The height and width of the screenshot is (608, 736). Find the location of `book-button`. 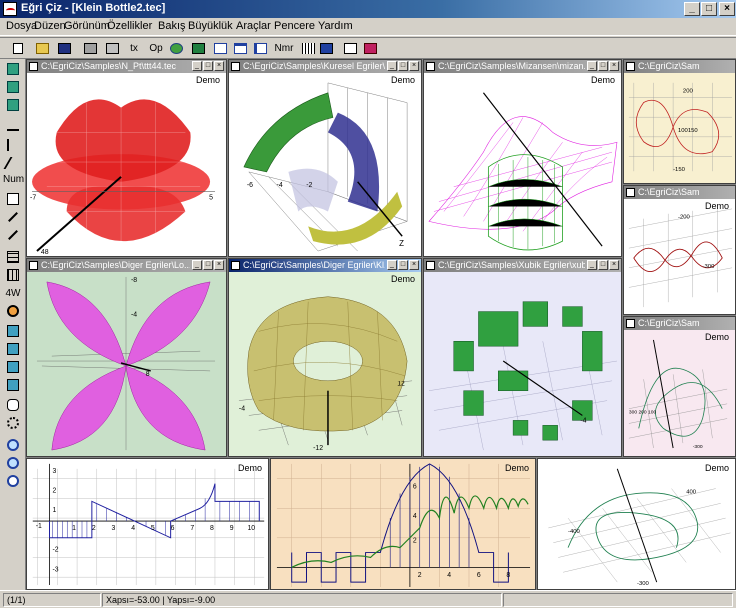

book-button is located at coordinates (370, 49).